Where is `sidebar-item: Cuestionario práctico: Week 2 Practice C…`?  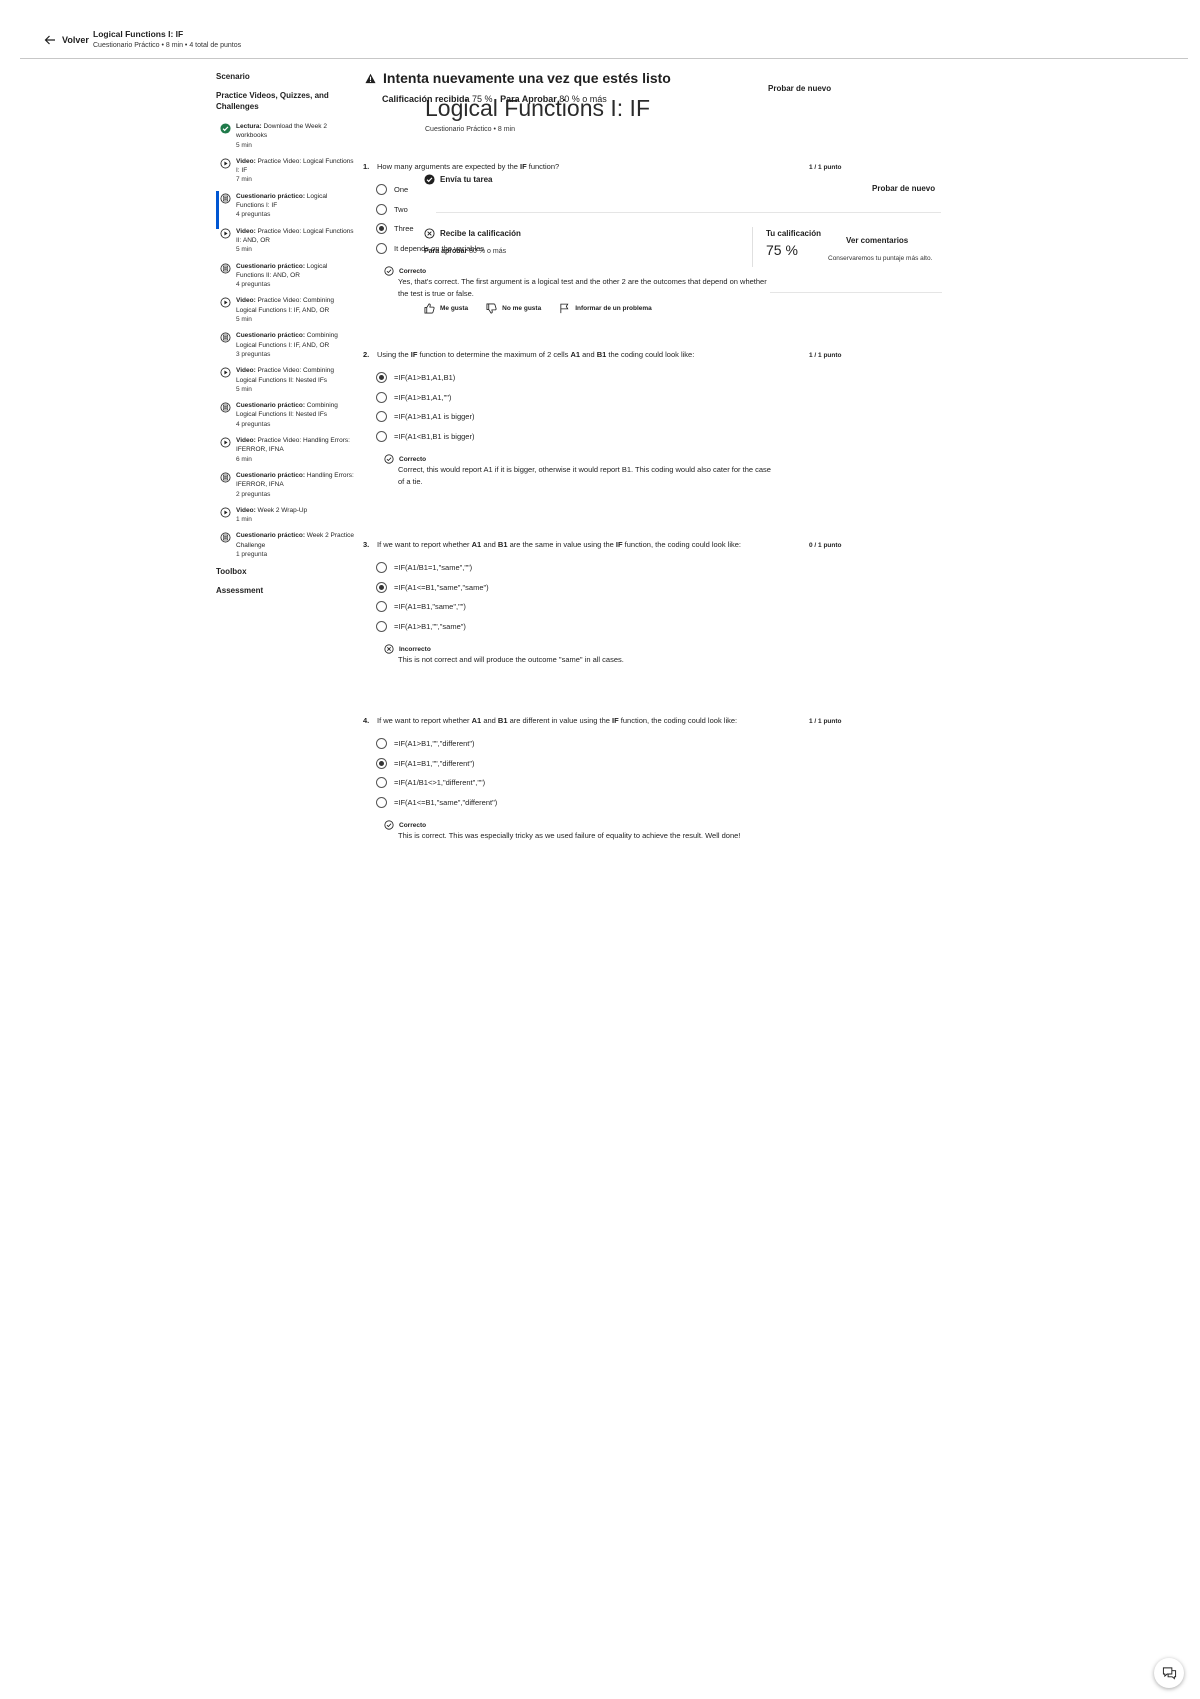 sidebar-item: Cuestionario práctico: Week 2 Practice C… is located at coordinates (286, 545).